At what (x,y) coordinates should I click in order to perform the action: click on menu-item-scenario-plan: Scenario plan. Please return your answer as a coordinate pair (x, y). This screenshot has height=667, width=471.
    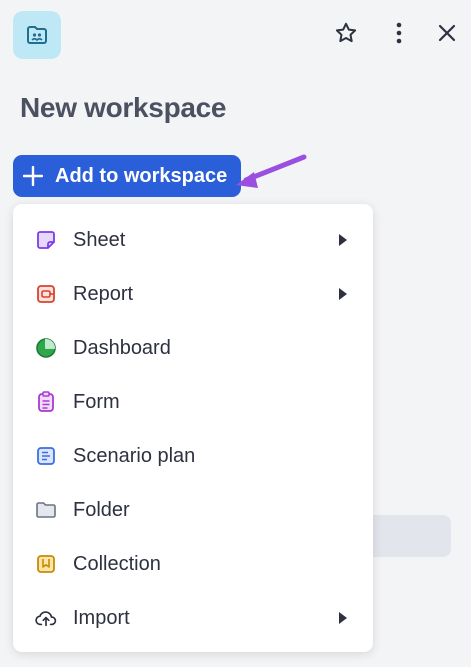
    Looking at the image, I should click on (193, 456).